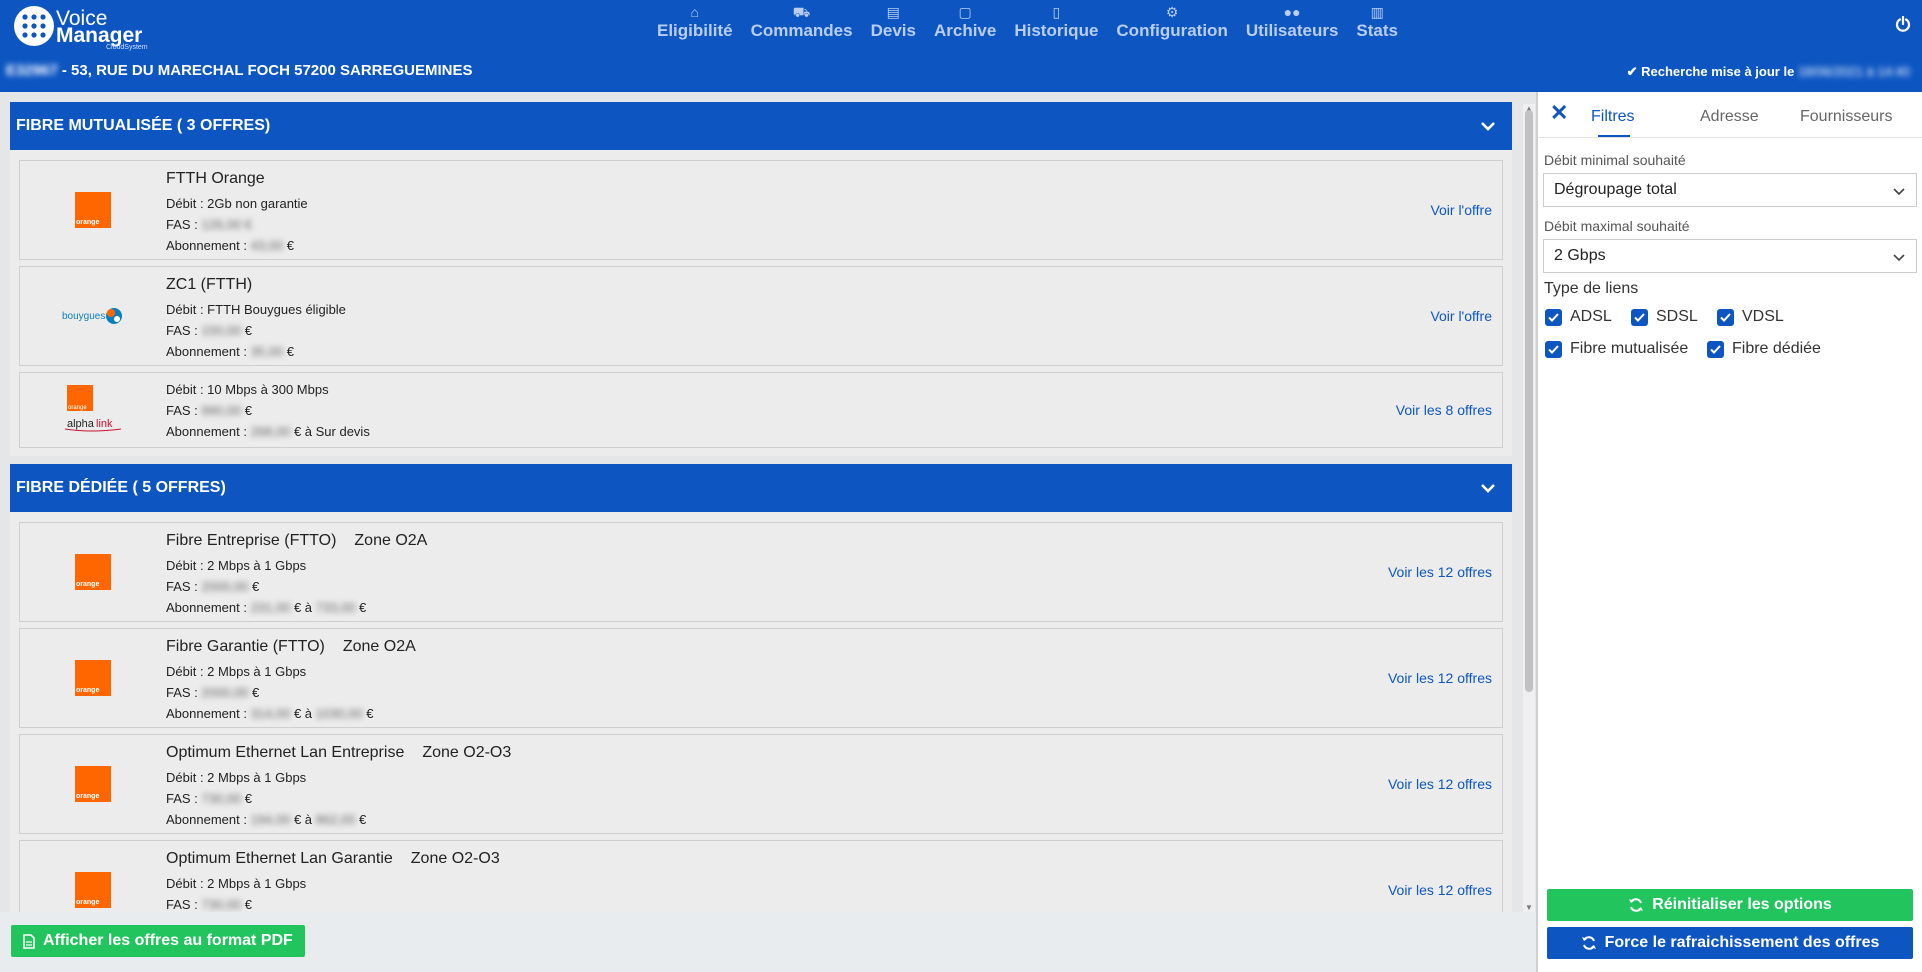 This screenshot has height=972, width=1922. What do you see at coordinates (1718, 71) in the screenshot?
I see `update-label: Recherche mise à jour le` at bounding box center [1718, 71].